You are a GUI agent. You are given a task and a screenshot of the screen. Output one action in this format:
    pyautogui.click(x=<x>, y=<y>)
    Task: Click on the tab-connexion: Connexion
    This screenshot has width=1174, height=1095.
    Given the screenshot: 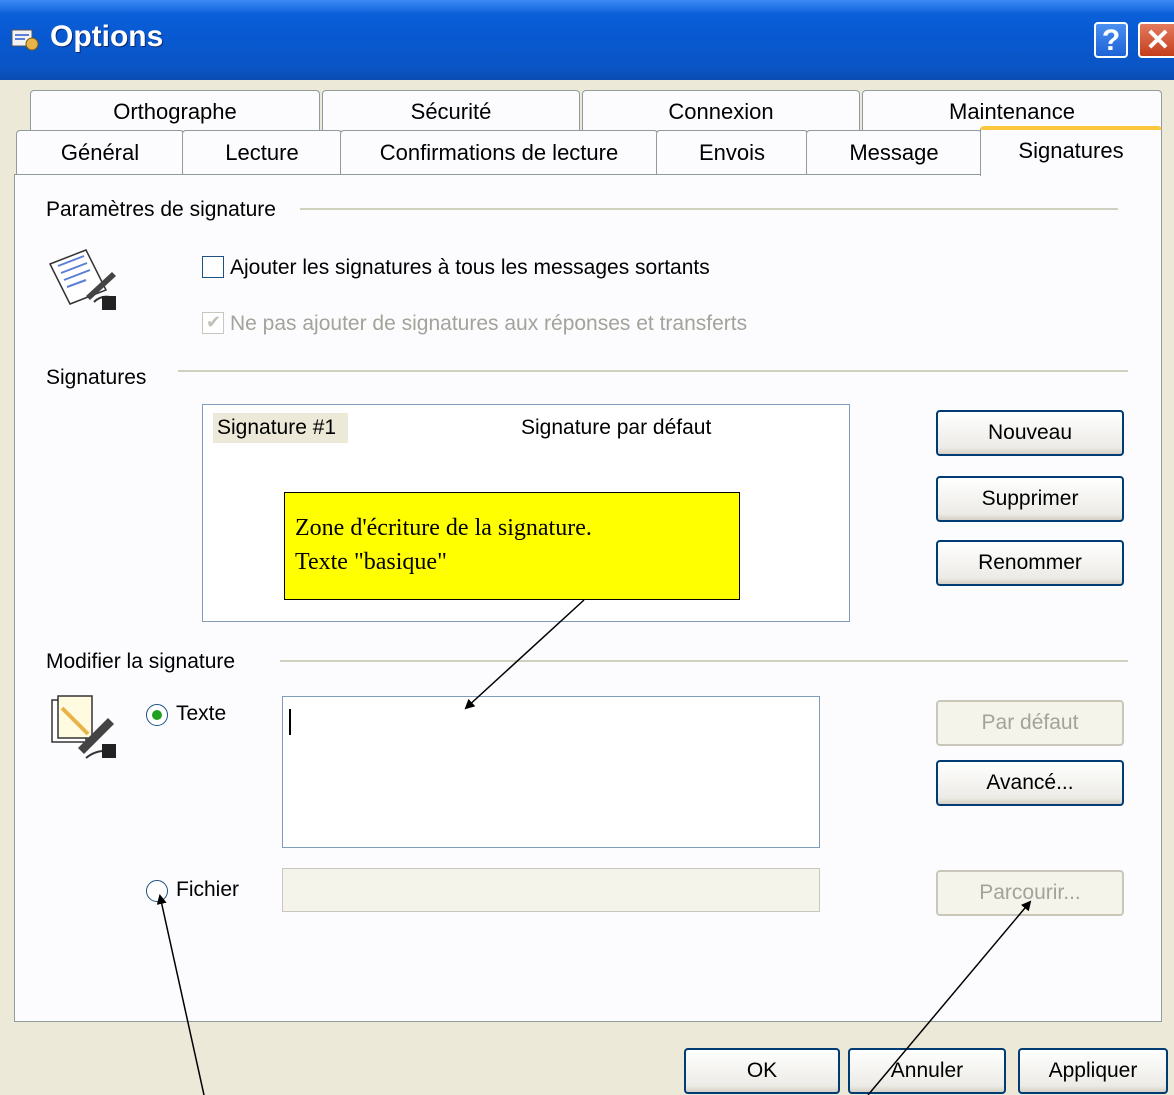 What is the action you would take?
    pyautogui.click(x=721, y=110)
    